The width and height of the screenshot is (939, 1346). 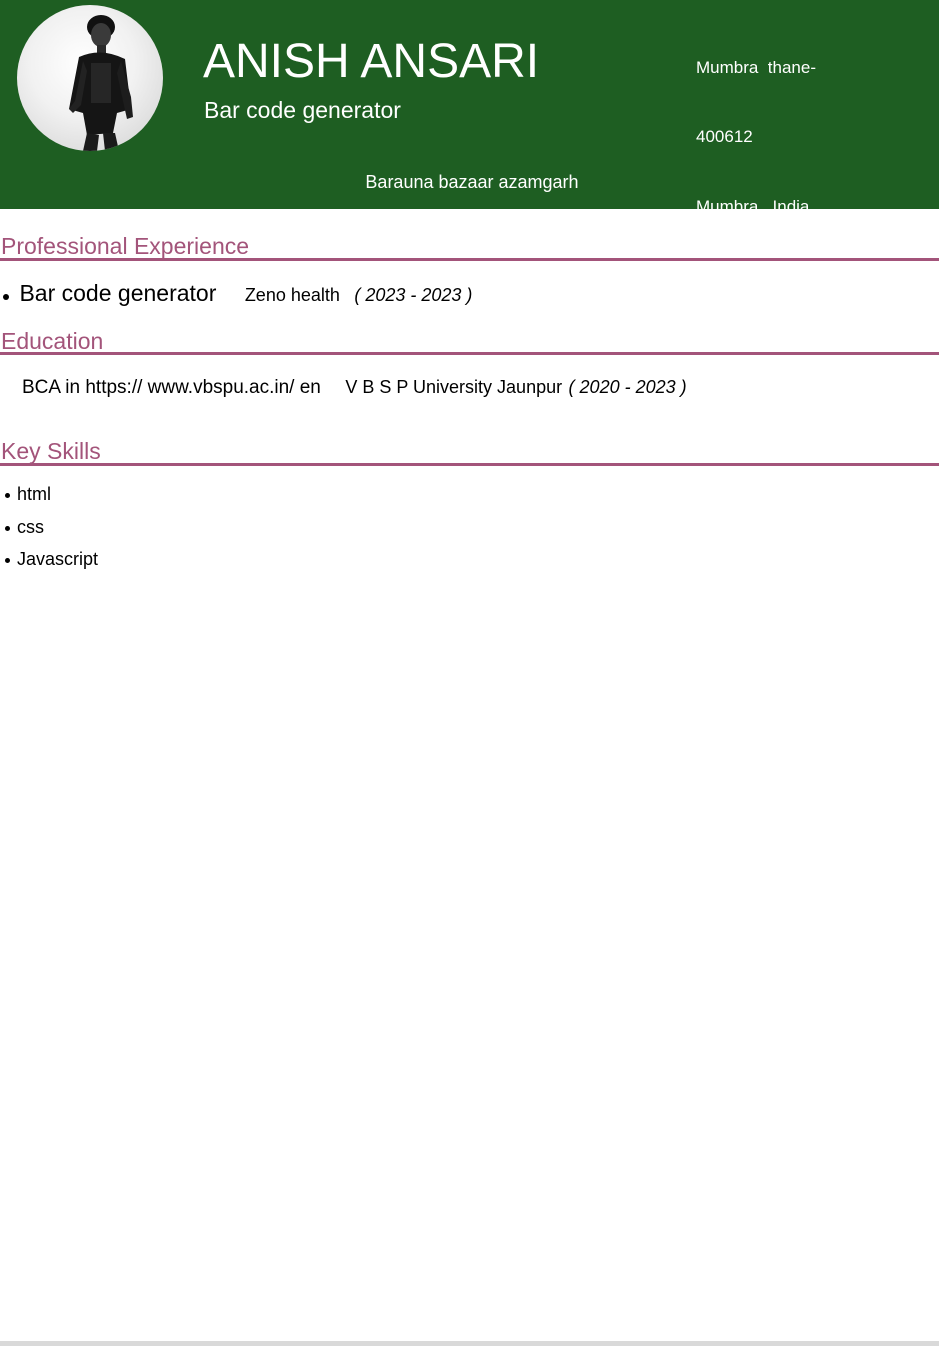 What do you see at coordinates (302, 110) in the screenshot?
I see `candidate-role: Bar code generator` at bounding box center [302, 110].